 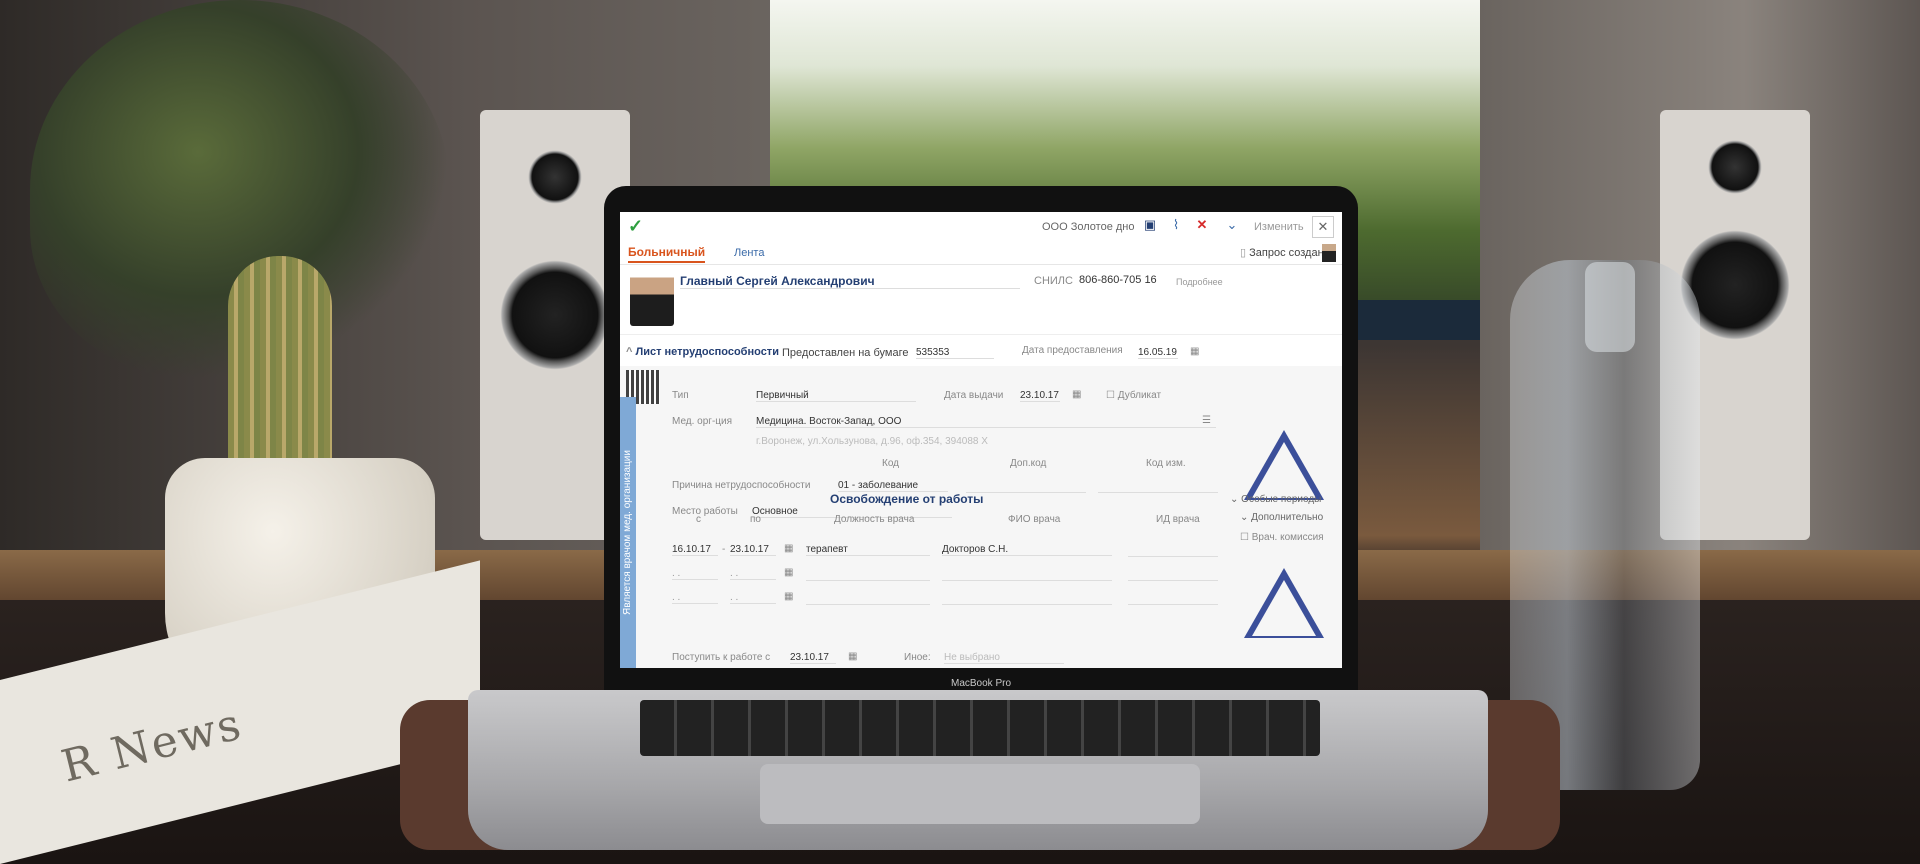 I want to click on side-band: Является врачом мед. организации, so click(x=628, y=532).